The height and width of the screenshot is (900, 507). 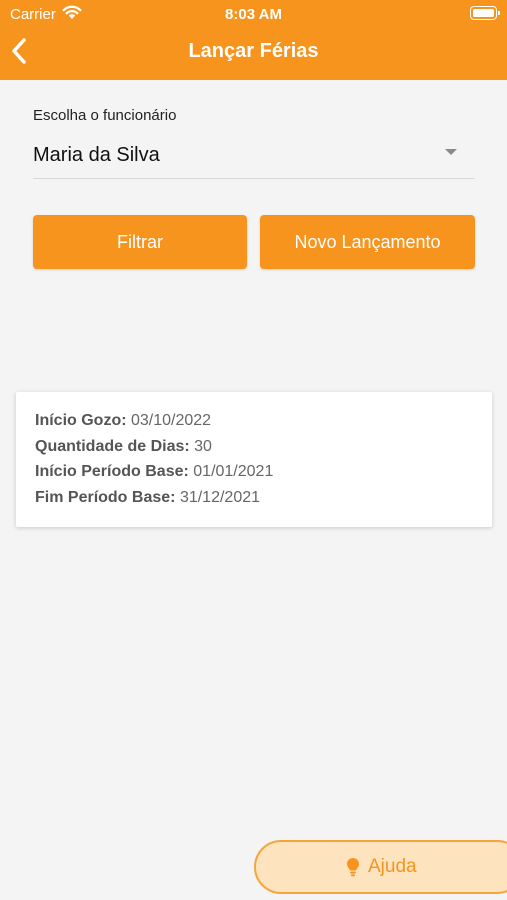 I want to click on help-label: Ajuda, so click(x=392, y=866).